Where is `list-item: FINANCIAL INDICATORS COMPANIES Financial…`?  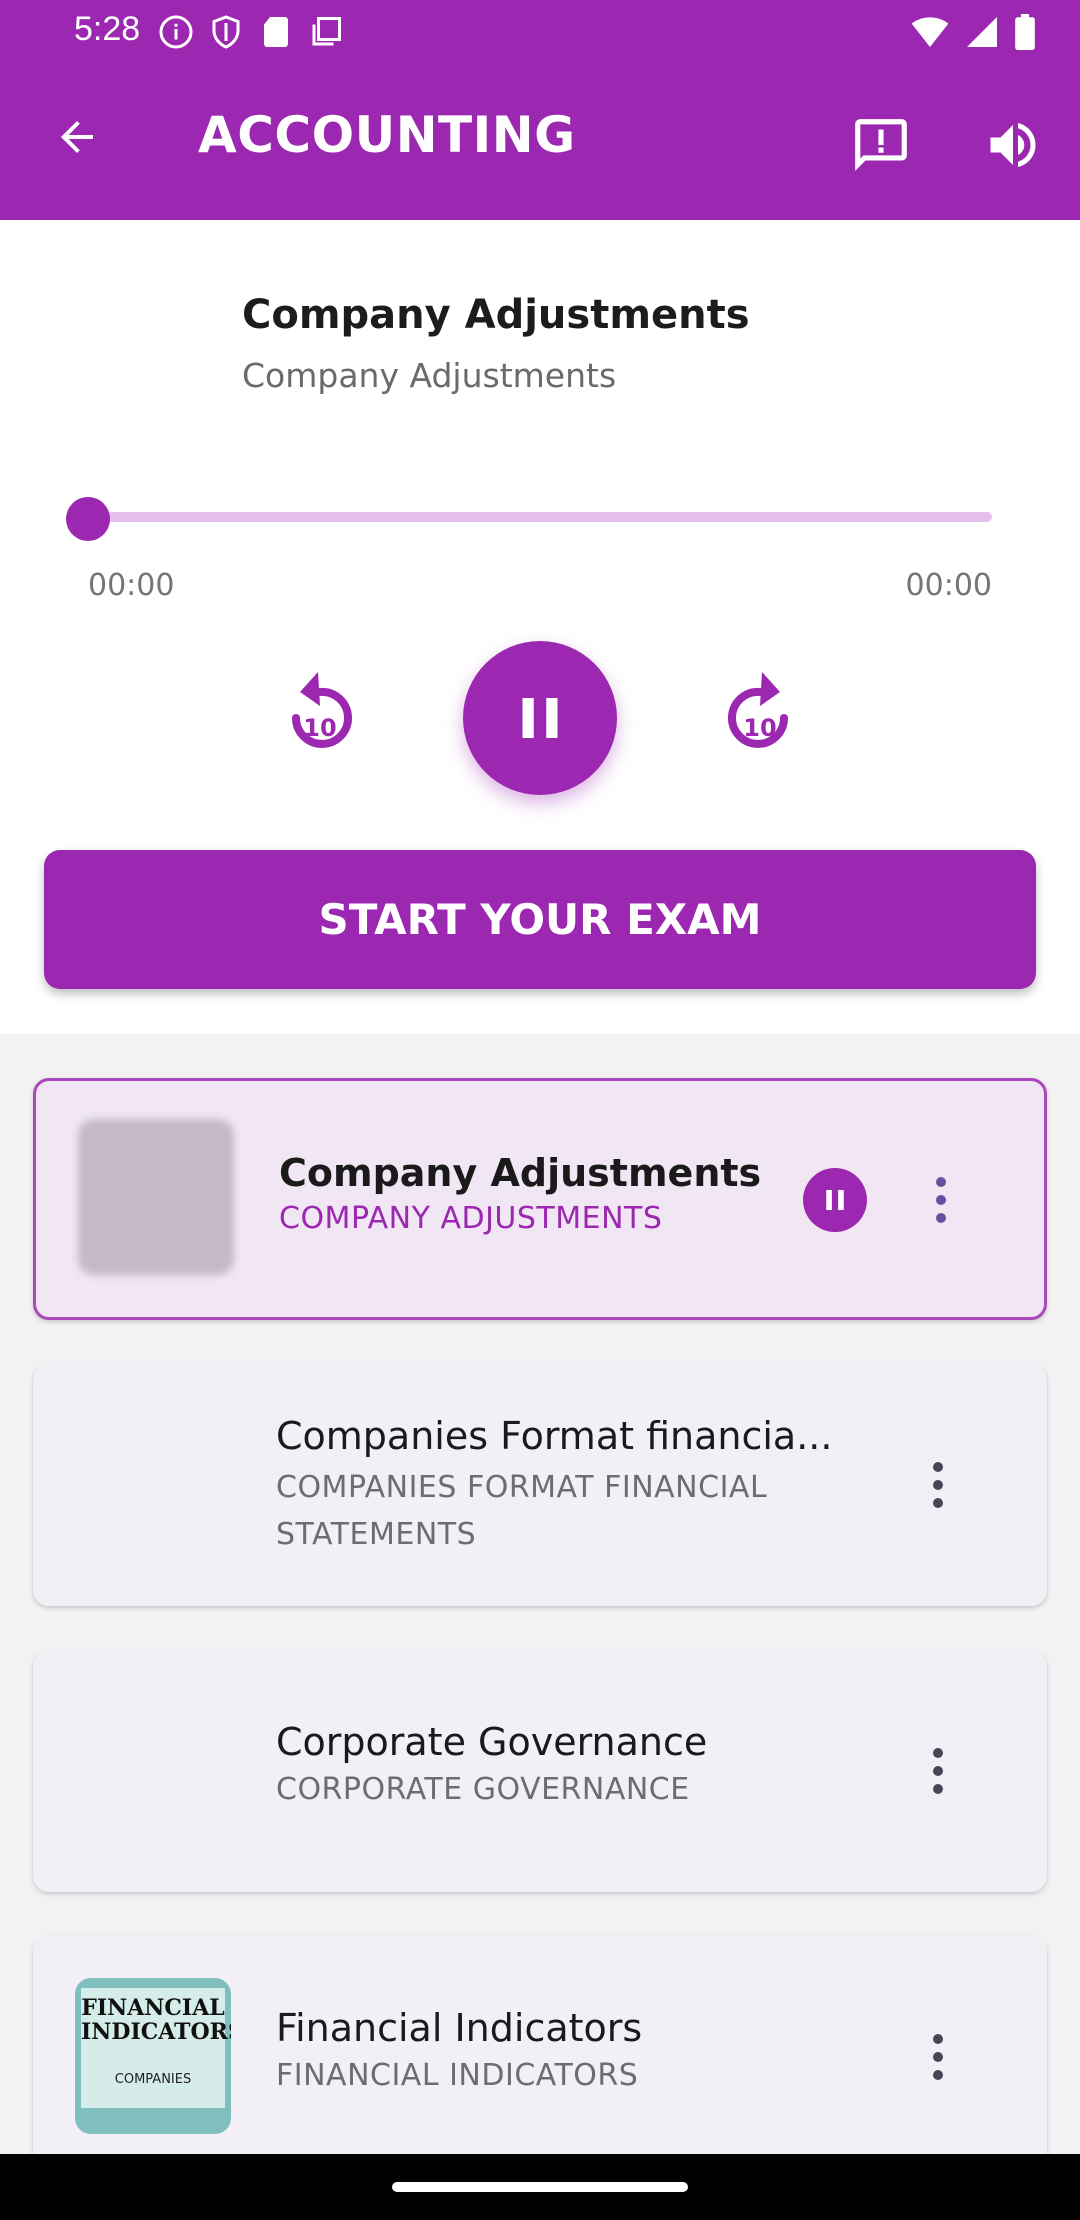
list-item: FINANCIAL INDICATORS COMPANIES Financial… is located at coordinates (540, 2057).